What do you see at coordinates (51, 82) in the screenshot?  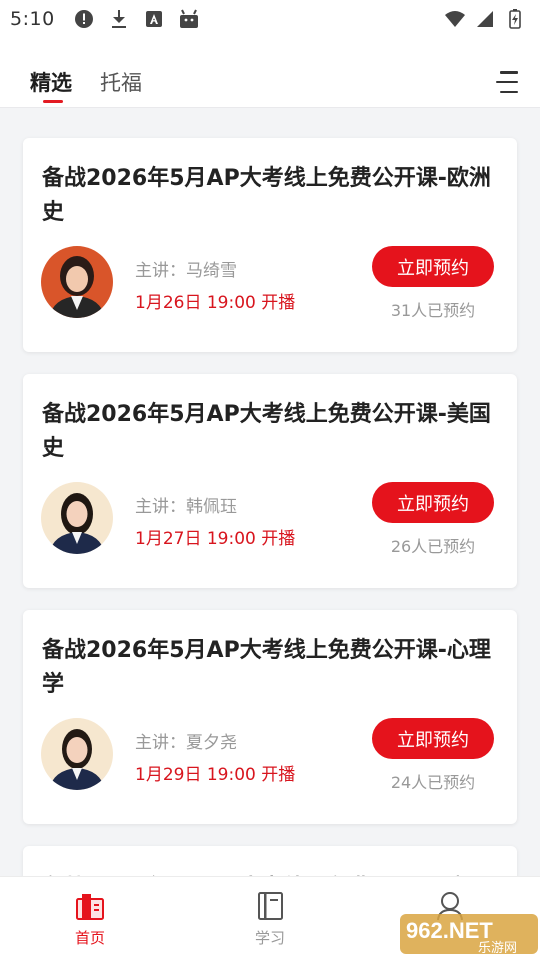 I see `tab-featured: 精选` at bounding box center [51, 82].